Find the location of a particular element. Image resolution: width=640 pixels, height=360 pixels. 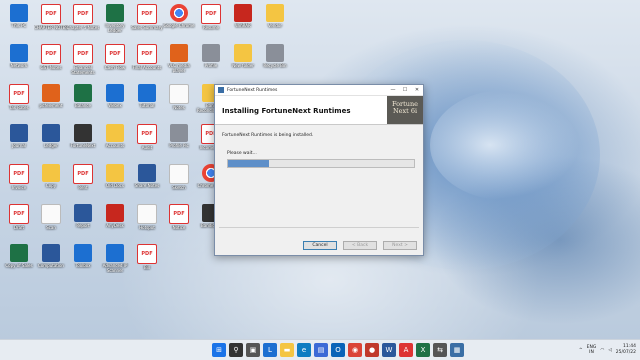

header-title: Installing FortuneNext Runtimes is located at coordinates (286, 111).